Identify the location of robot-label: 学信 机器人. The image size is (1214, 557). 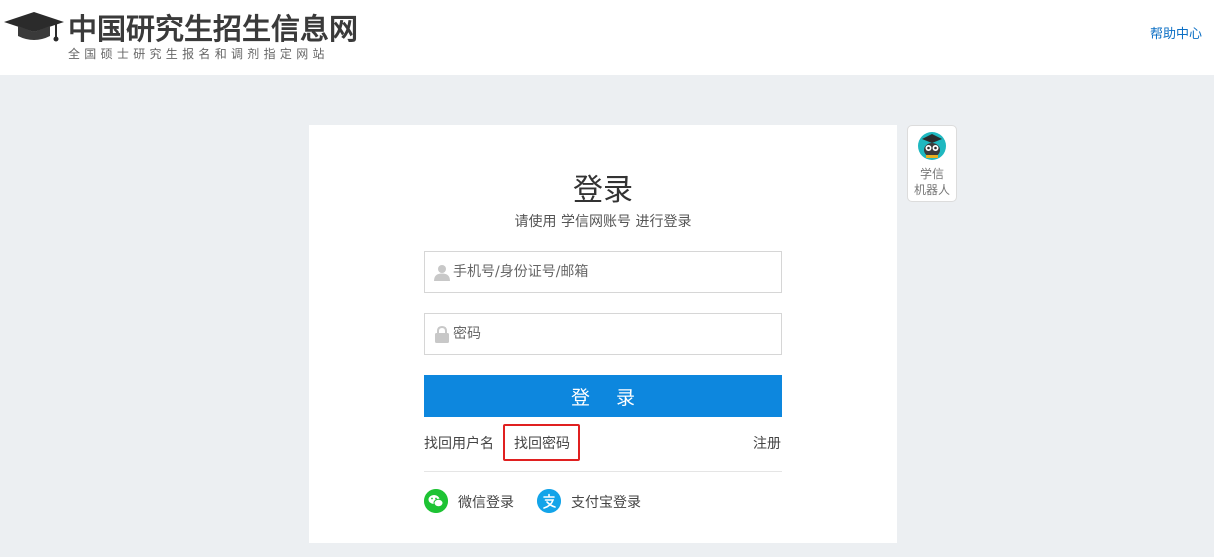
(932, 182).